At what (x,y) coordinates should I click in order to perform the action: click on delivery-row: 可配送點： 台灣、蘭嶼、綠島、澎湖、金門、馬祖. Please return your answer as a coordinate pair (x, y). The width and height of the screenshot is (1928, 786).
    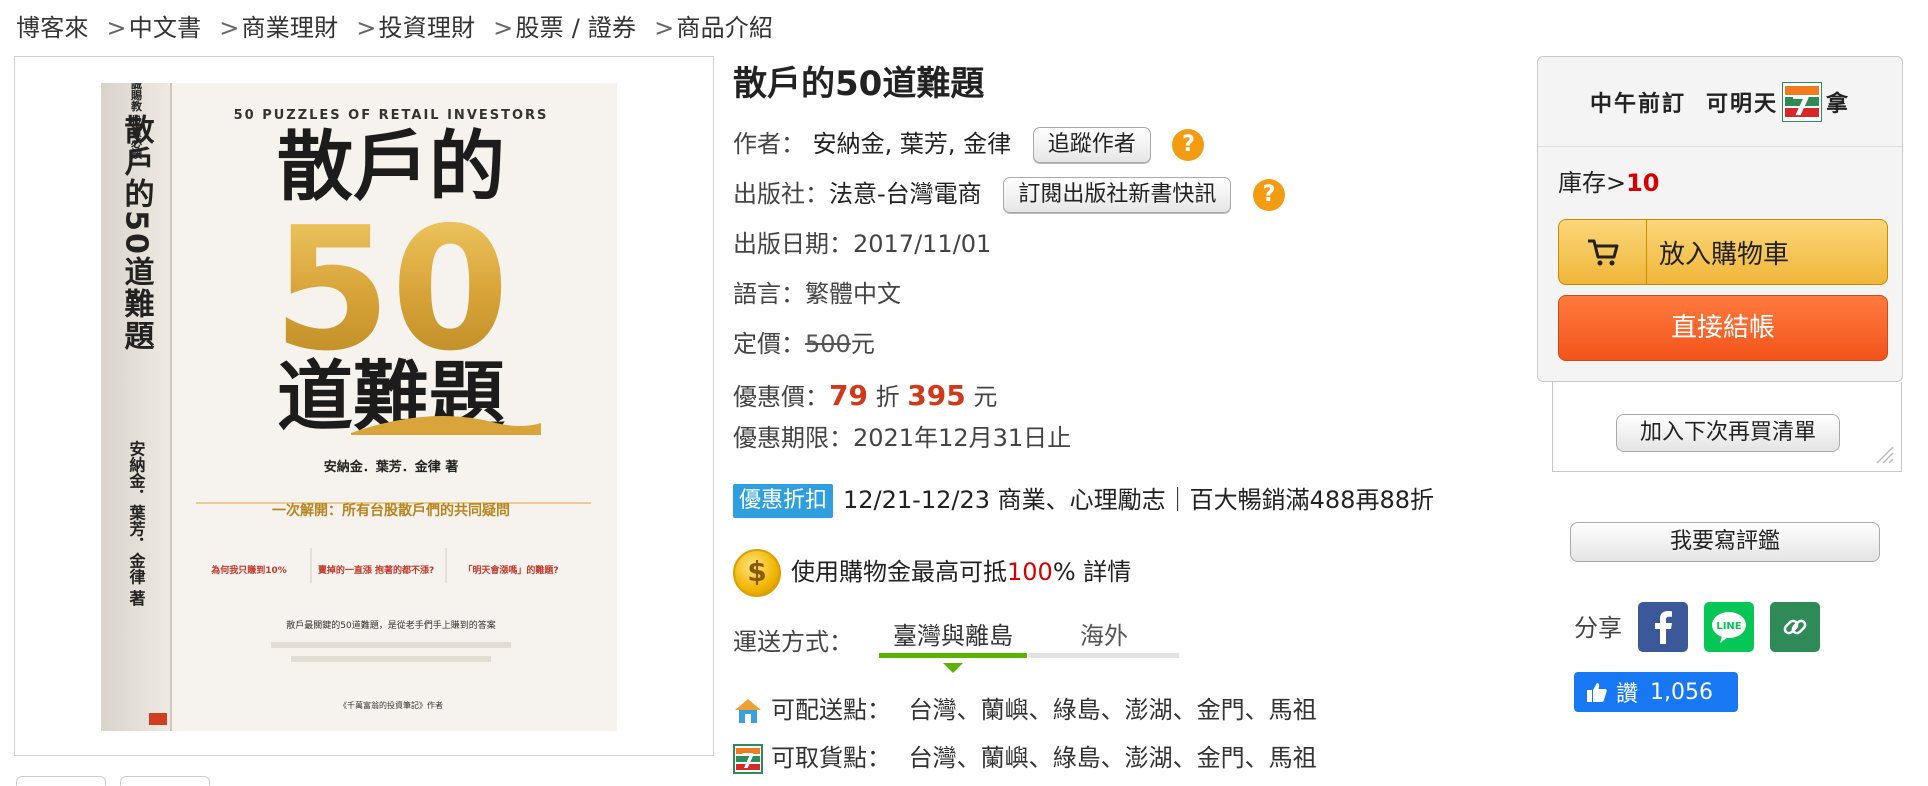
    Looking at the image, I should click on (1025, 710).